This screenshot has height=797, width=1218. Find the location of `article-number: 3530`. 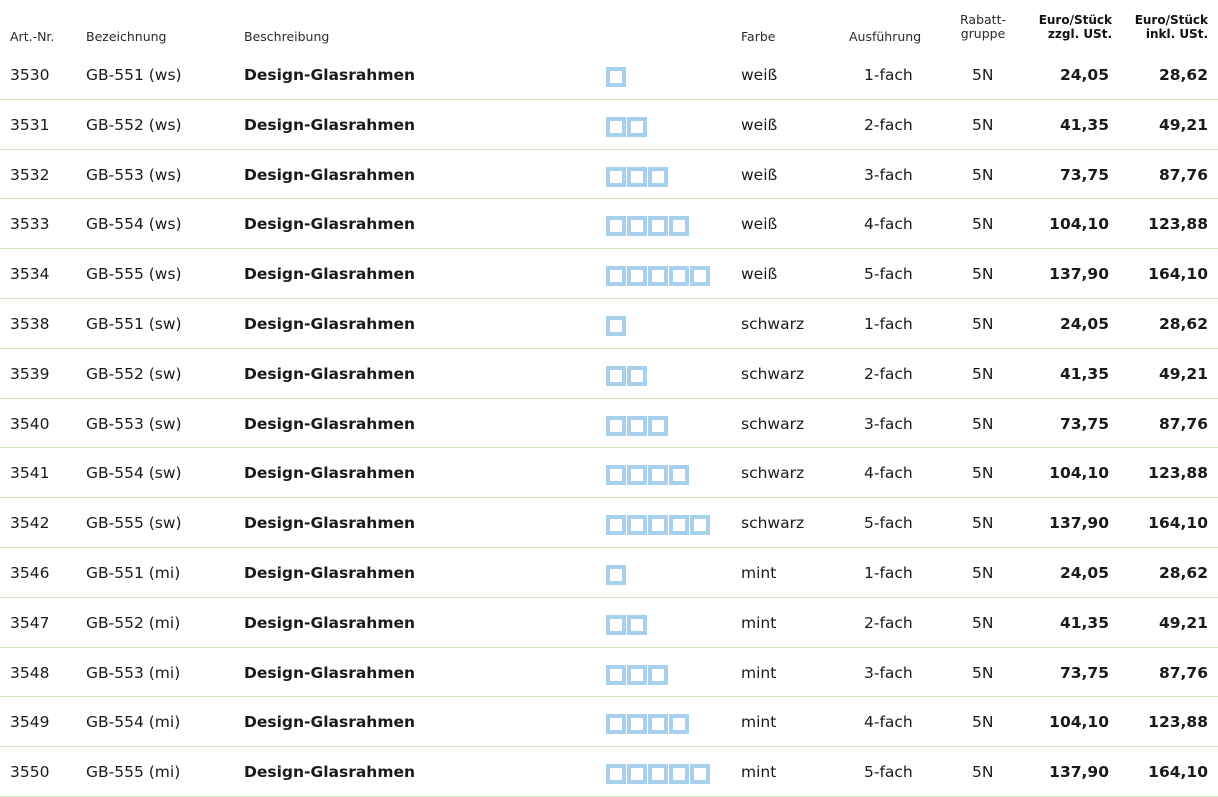

article-number: 3530 is located at coordinates (30, 75).